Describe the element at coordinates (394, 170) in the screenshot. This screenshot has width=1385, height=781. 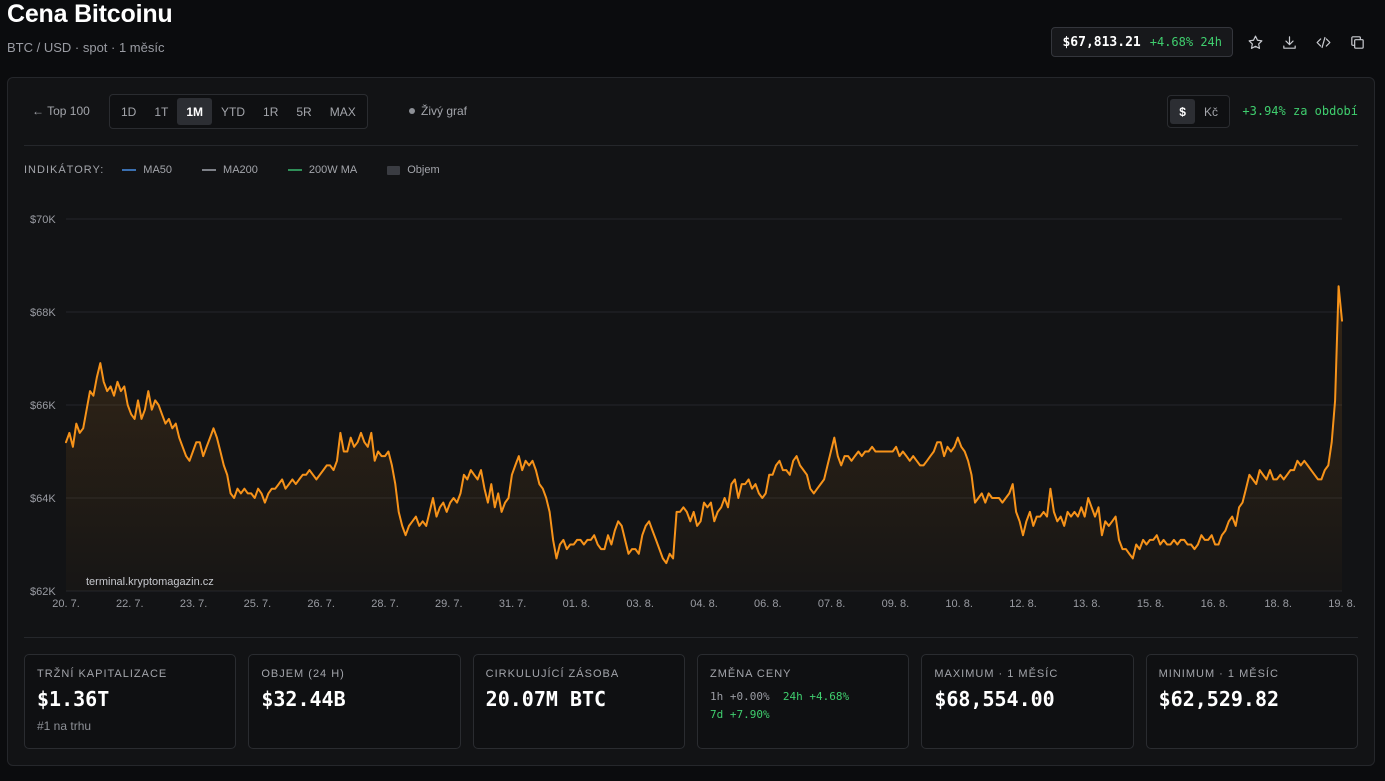
I see `volume-swatch` at that location.